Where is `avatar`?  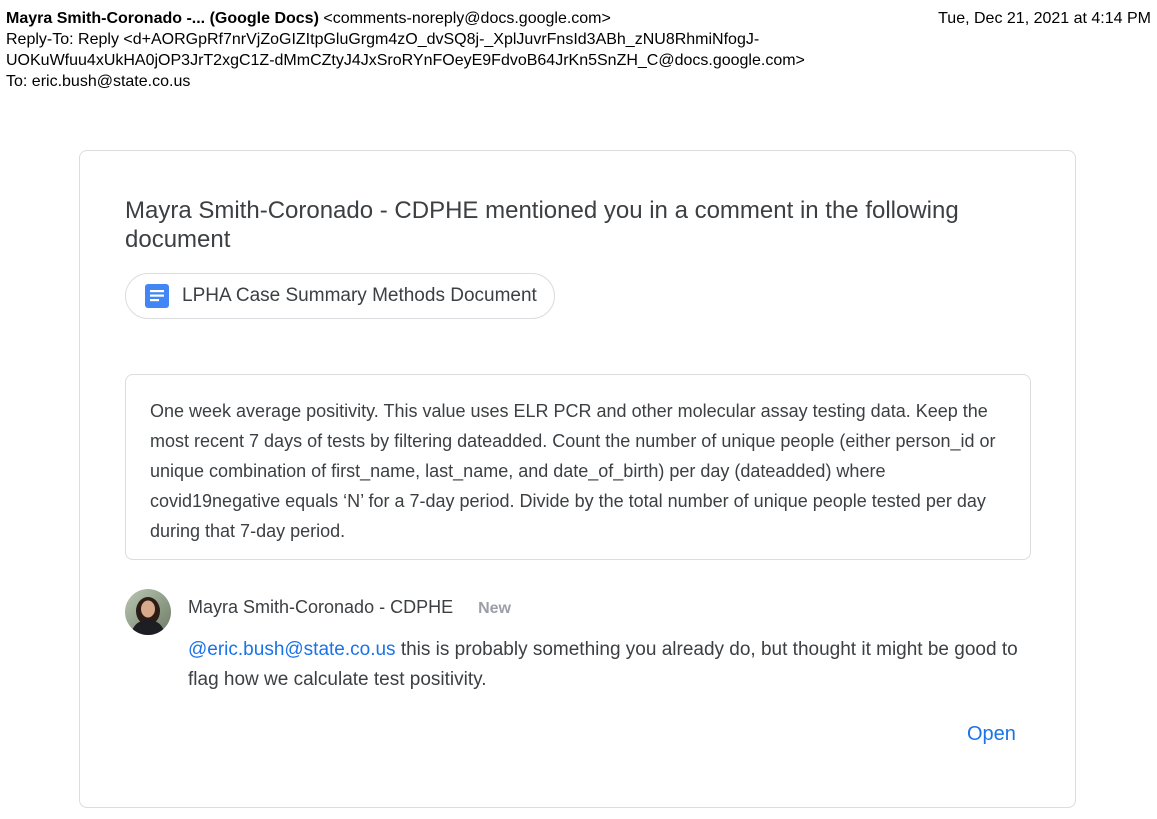 avatar is located at coordinates (148, 612).